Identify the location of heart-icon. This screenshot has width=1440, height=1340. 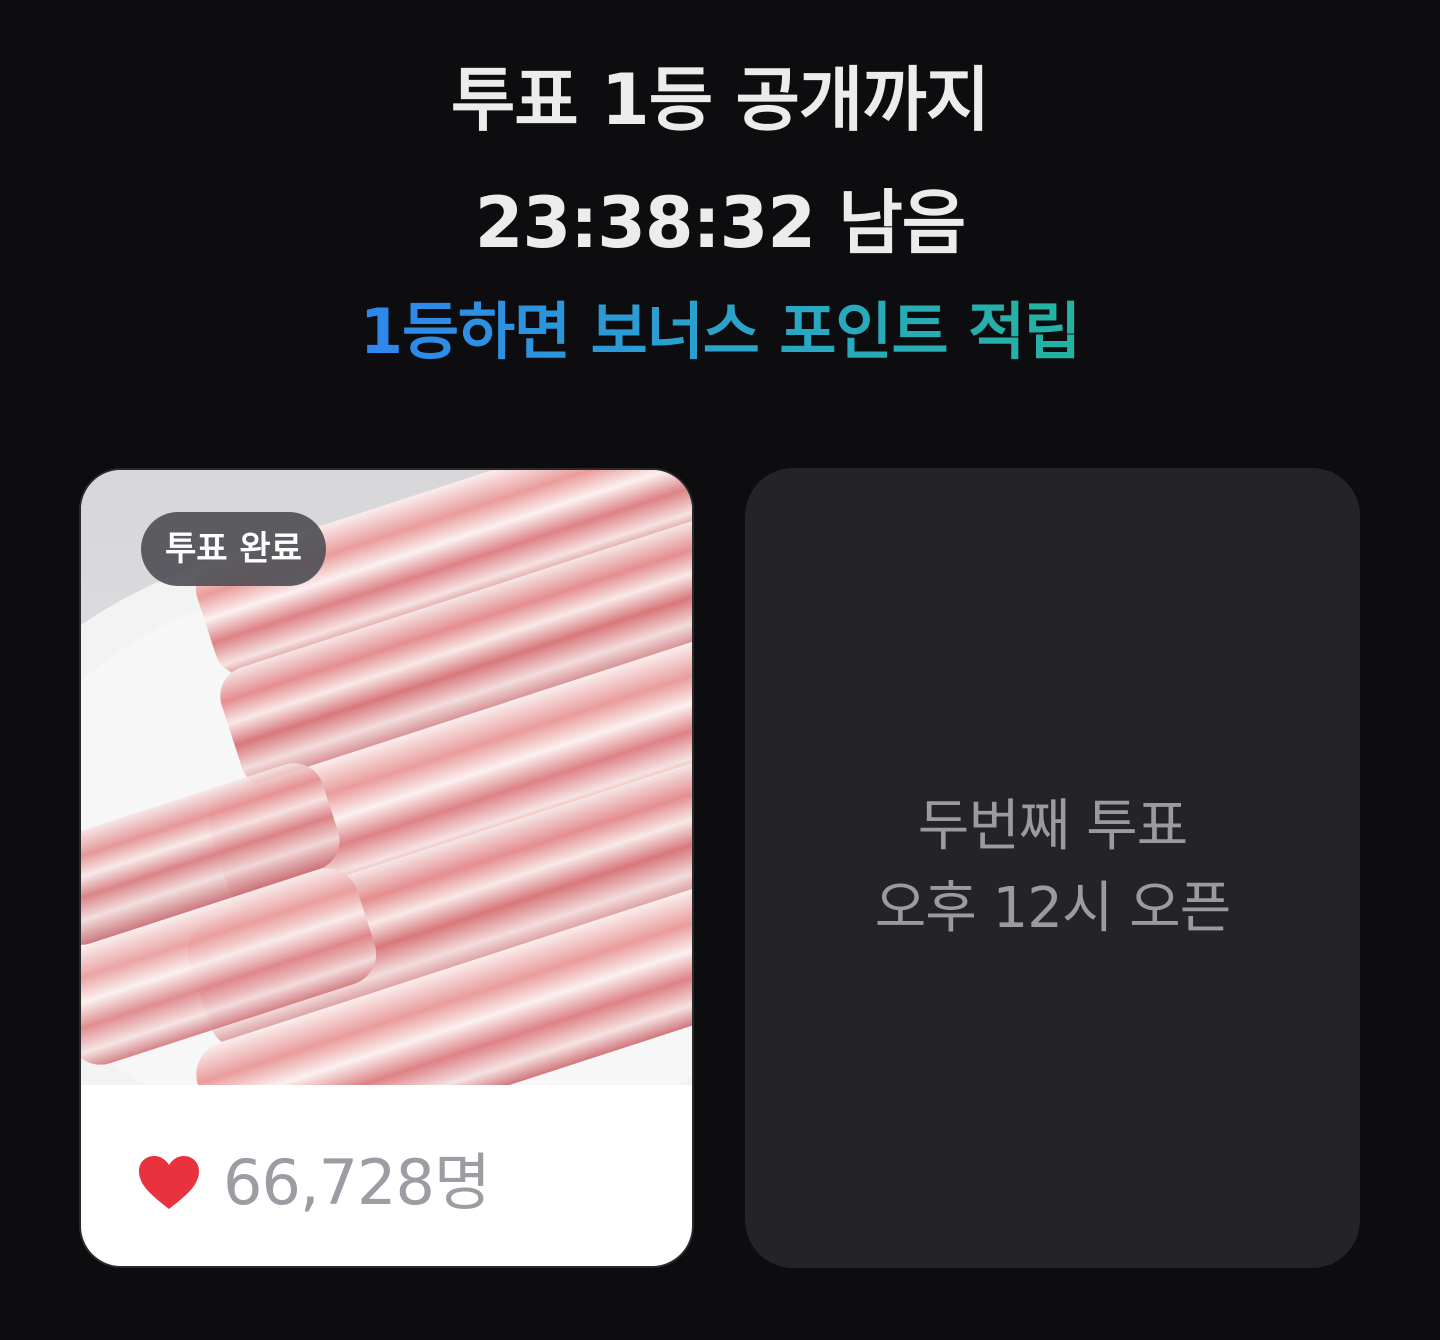
(169, 1182).